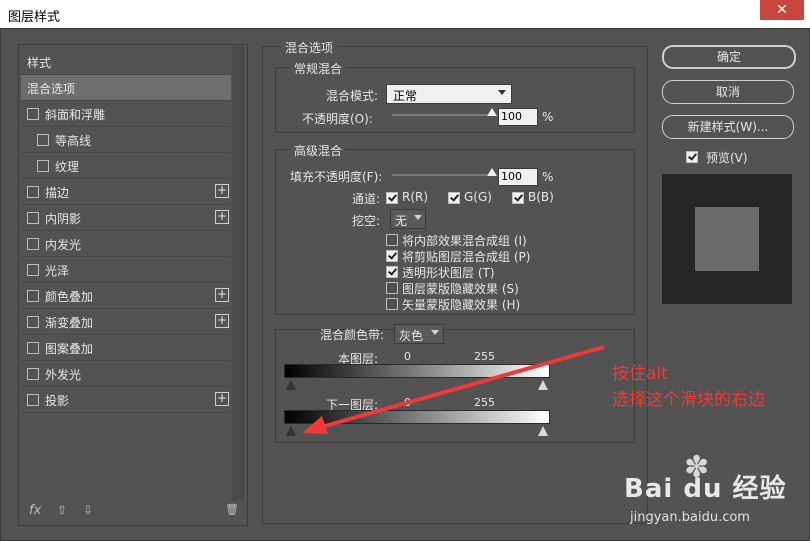  What do you see at coordinates (705, 489) in the screenshot?
I see `watermark-brand: Bai du 经验` at bounding box center [705, 489].